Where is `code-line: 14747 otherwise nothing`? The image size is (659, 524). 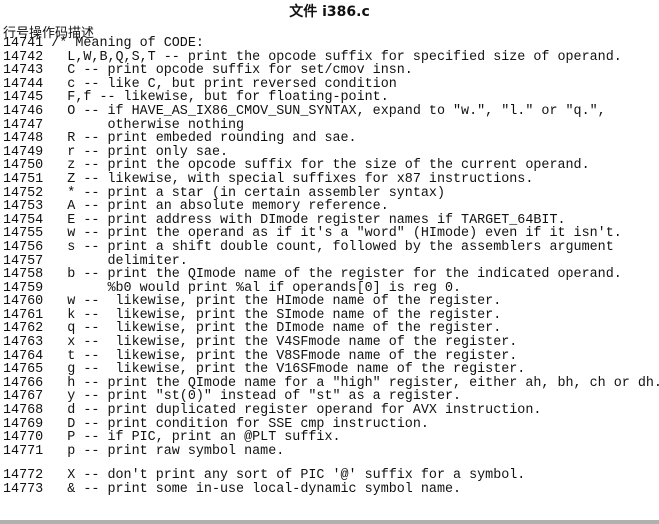
code-line: 14747 otherwise nothing is located at coordinates (331, 125).